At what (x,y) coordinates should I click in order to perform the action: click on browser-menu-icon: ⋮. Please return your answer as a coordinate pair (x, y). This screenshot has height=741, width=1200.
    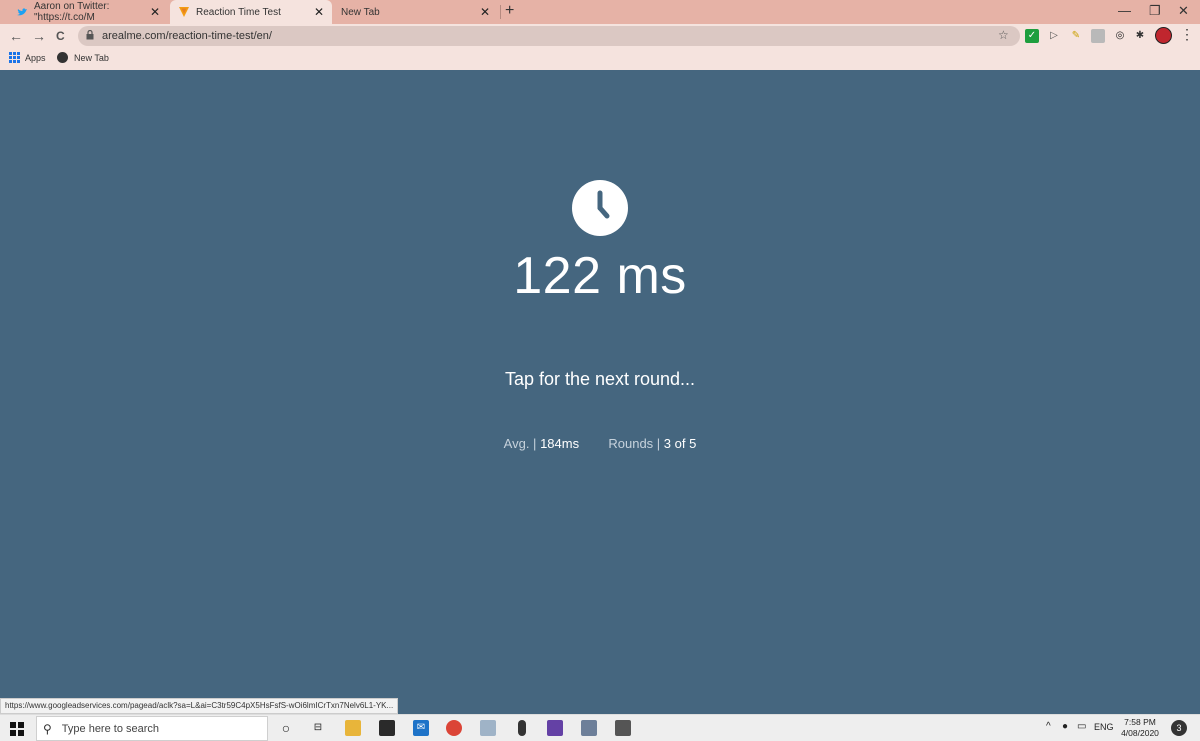
    Looking at the image, I should click on (1187, 34).